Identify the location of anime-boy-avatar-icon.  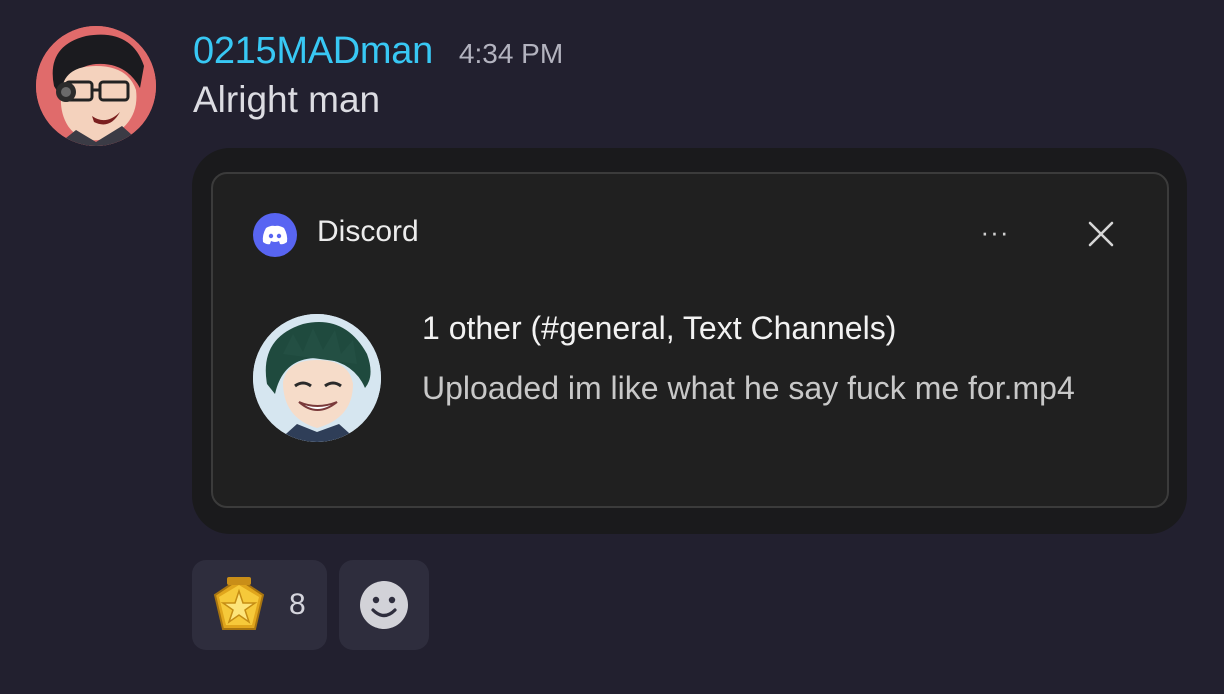
(317, 378).